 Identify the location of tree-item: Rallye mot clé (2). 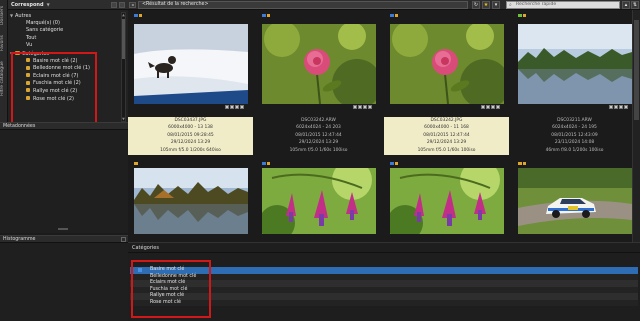
(65, 92).